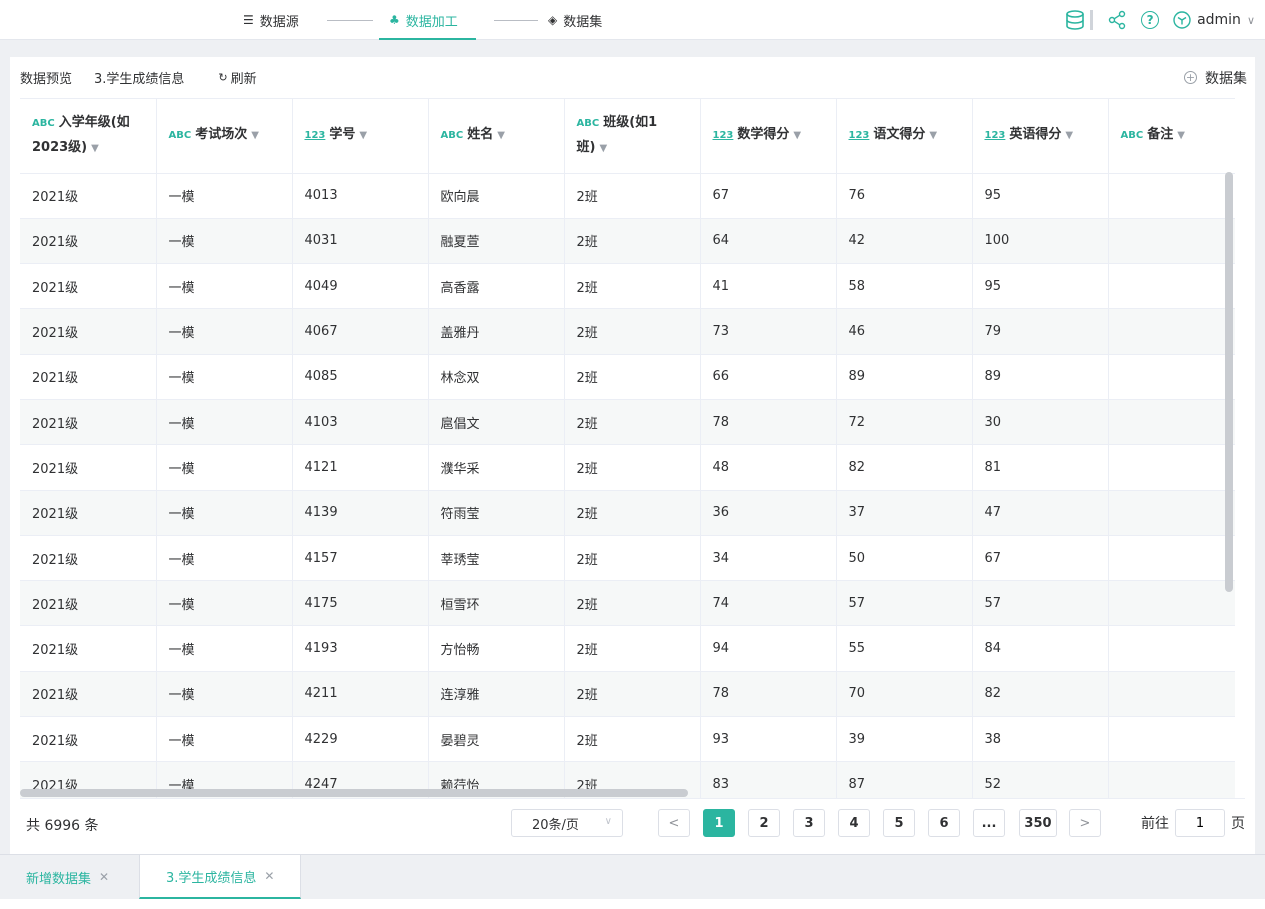 Image resolution: width=1265 pixels, height=909 pixels. I want to click on page-button: 350, so click(1038, 823).